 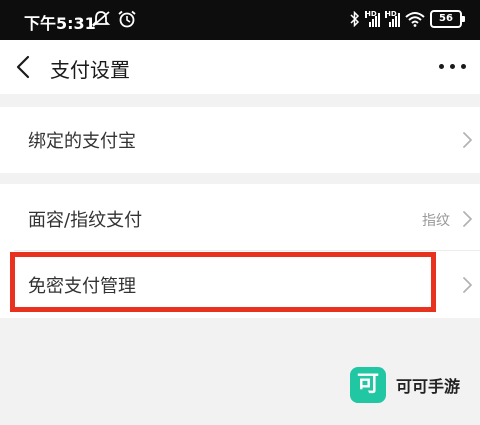 What do you see at coordinates (452, 66) in the screenshot?
I see `more-horizontal-icon` at bounding box center [452, 66].